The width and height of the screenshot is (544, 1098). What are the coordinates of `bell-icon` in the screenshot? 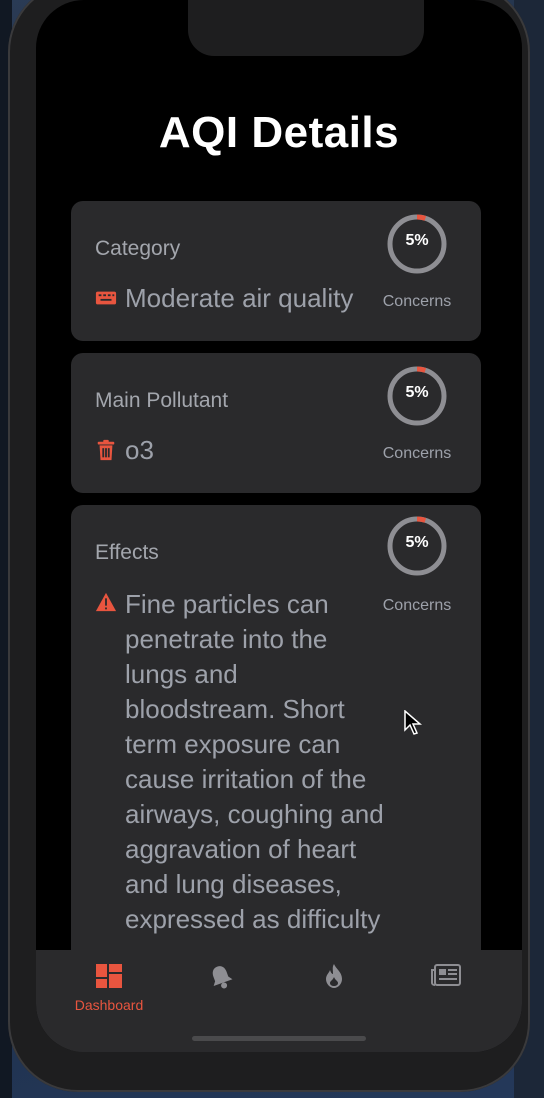 It's located at (222, 977).